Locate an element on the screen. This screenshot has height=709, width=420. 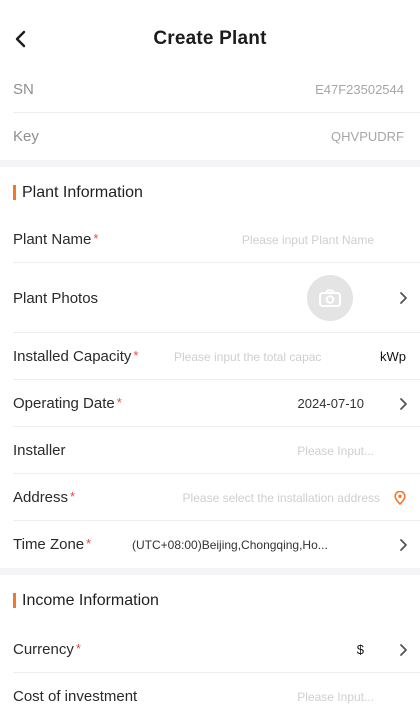
key-value: QHVPUDRF is located at coordinates (367, 136).